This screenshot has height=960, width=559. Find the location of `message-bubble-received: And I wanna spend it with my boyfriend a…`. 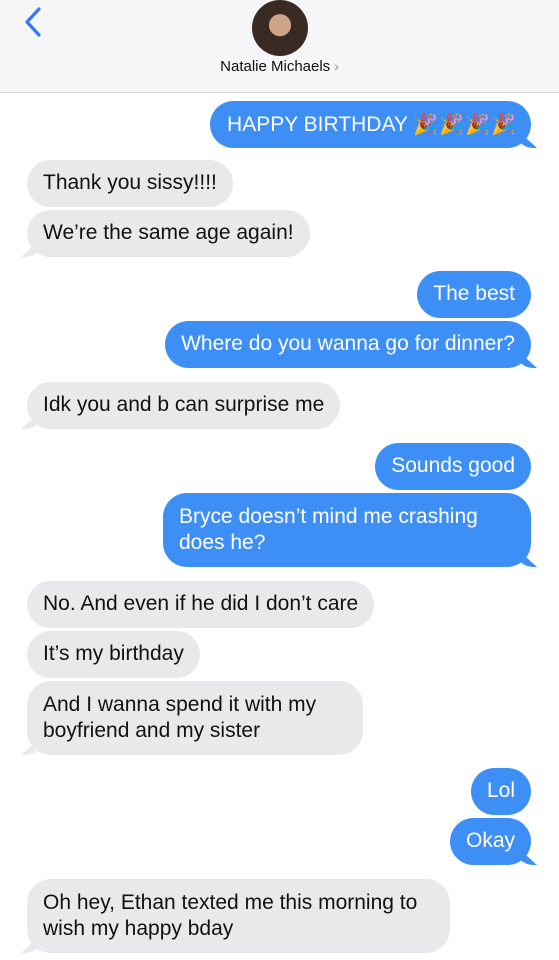

message-bubble-received: And I wanna spend it with my boyfriend a… is located at coordinates (195, 718).